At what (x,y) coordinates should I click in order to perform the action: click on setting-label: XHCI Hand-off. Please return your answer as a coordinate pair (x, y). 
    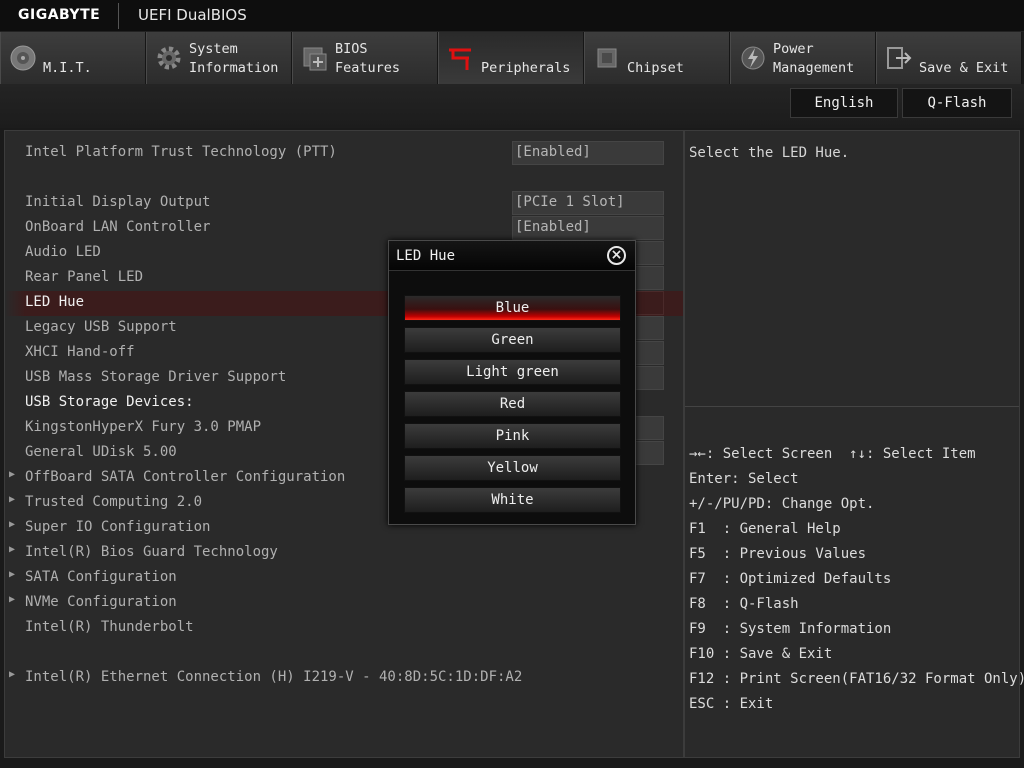
    Looking at the image, I should click on (80, 352).